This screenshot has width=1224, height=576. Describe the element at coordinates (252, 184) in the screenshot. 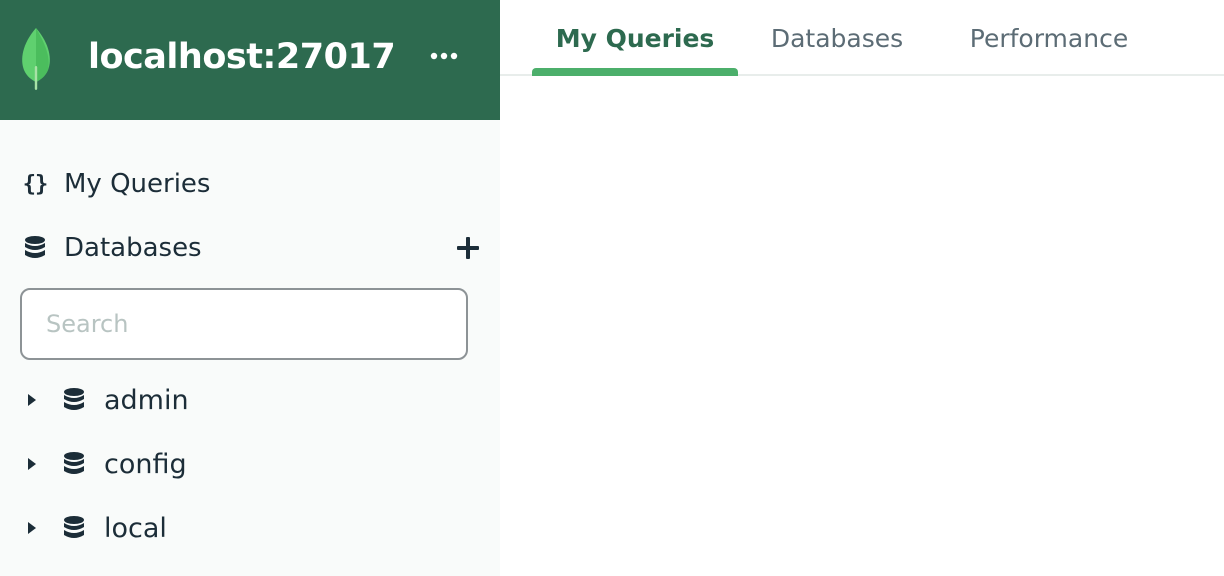

I see `sidebar-item-my-queries: {} My Queries` at that location.